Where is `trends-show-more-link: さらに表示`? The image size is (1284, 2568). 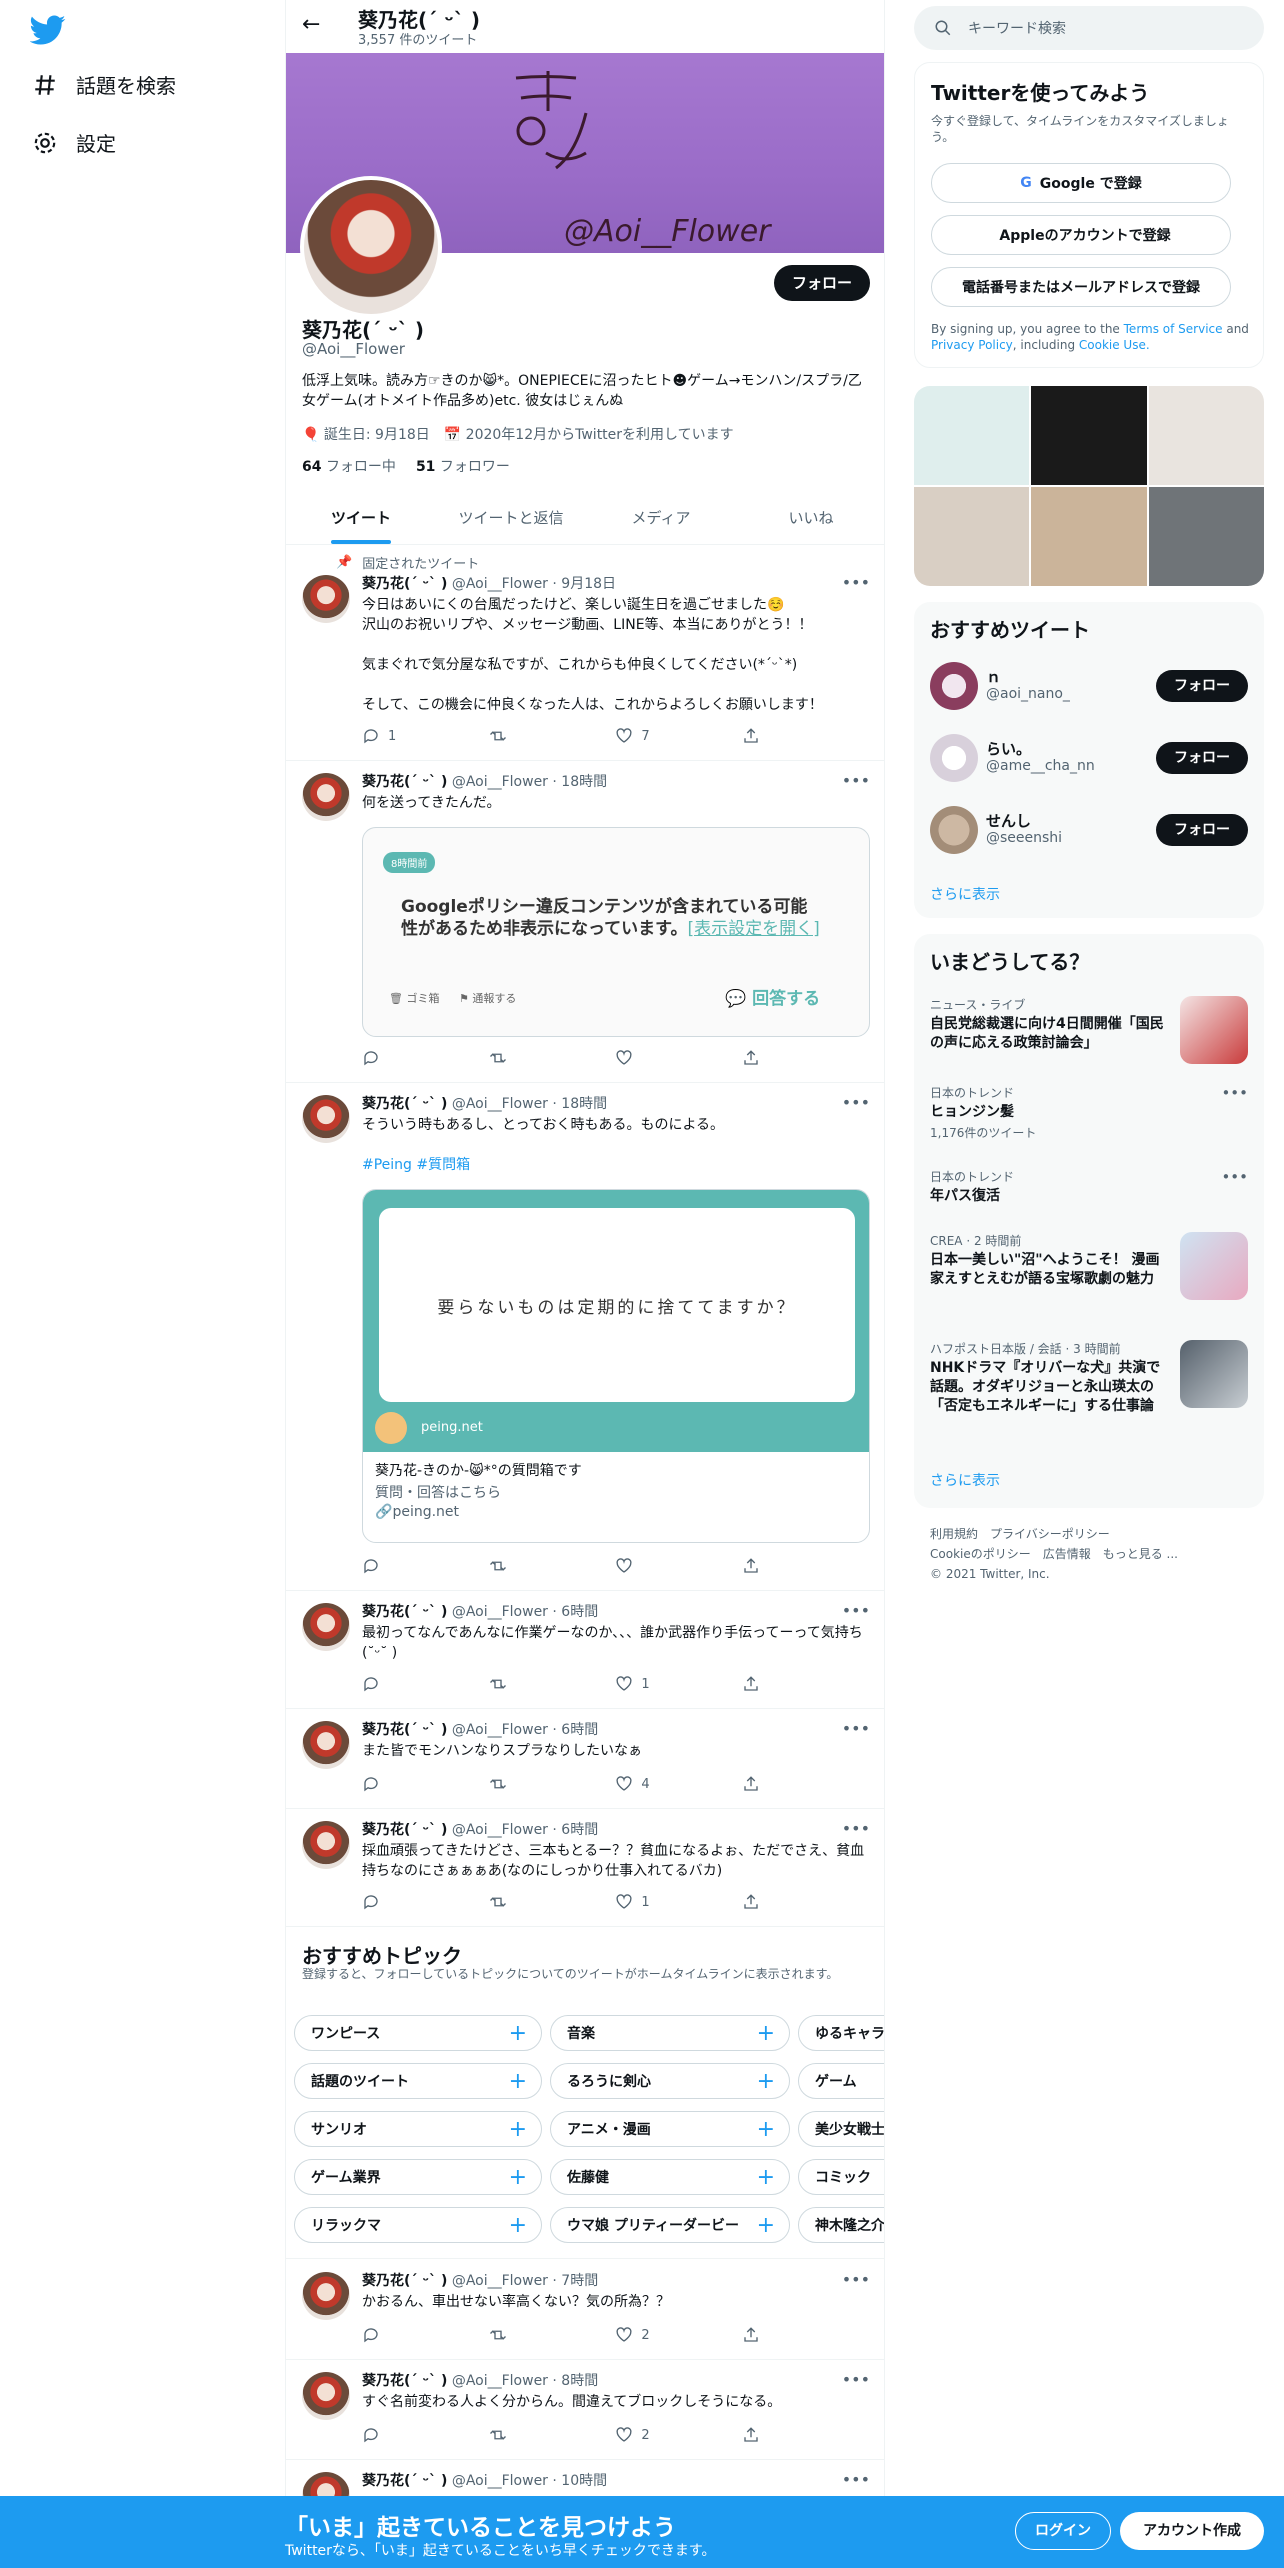
trends-show-more-link: さらに表示 is located at coordinates (965, 1480).